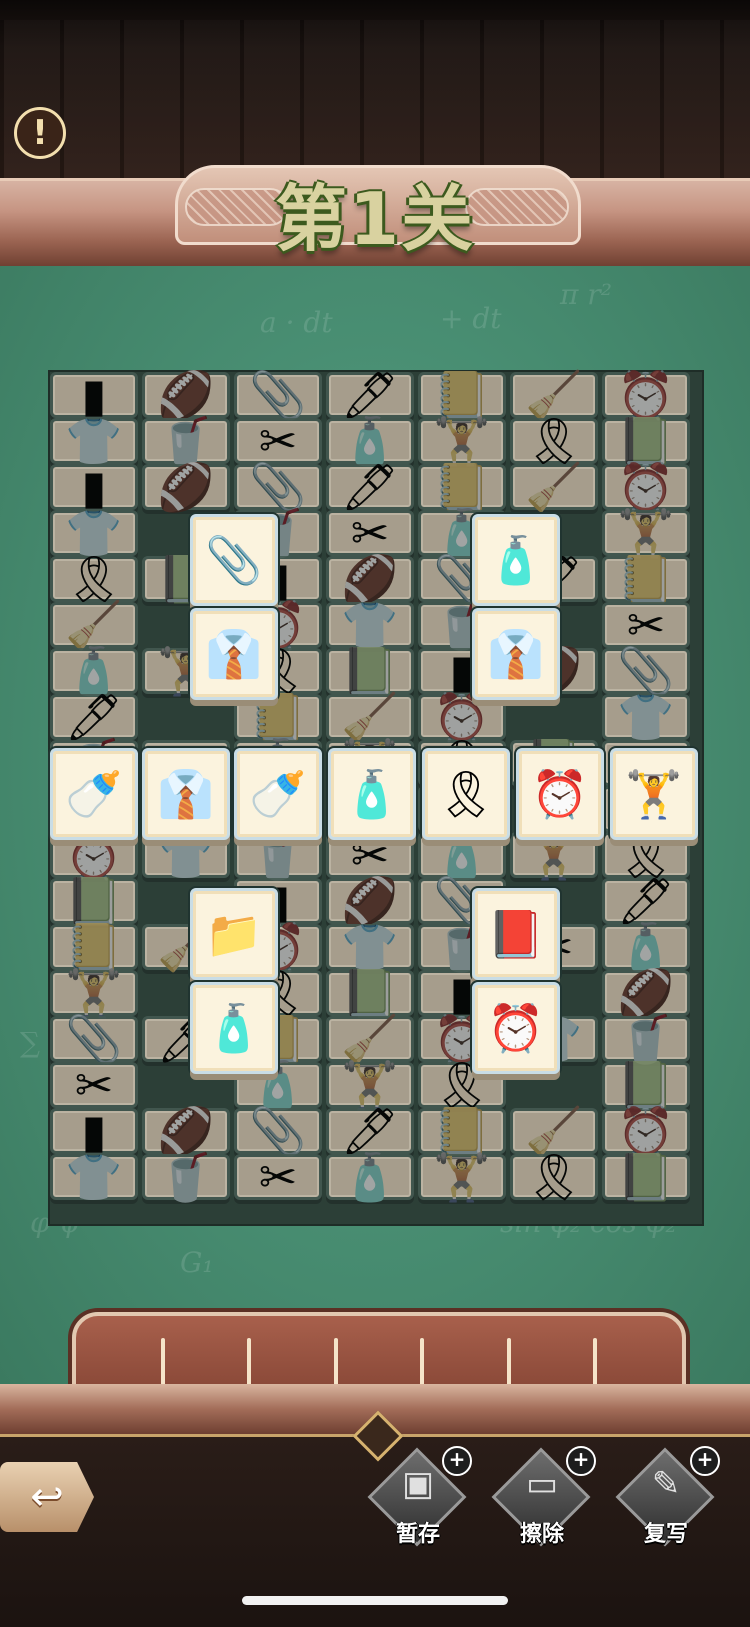 This screenshot has height=1627, width=750. What do you see at coordinates (457, 1461) in the screenshot?
I see `add-stash-icon: +` at bounding box center [457, 1461].